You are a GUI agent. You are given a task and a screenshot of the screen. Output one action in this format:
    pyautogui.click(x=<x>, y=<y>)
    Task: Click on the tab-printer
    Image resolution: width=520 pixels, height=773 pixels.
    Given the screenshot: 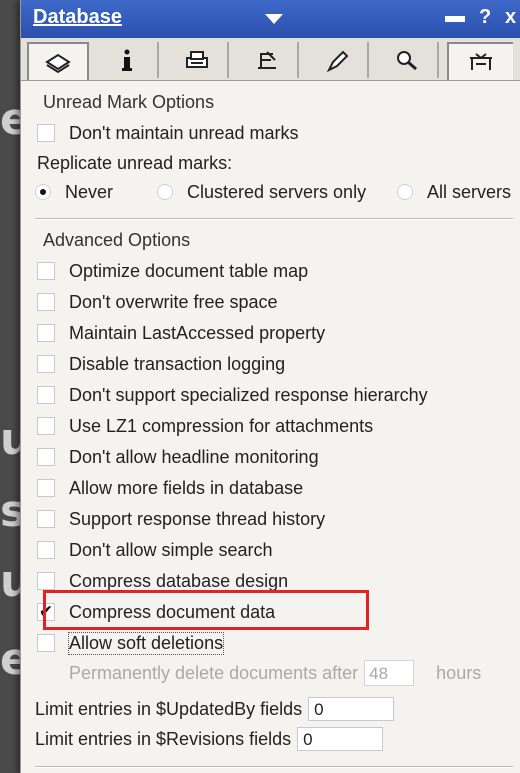 What is the action you would take?
    pyautogui.click(x=198, y=60)
    